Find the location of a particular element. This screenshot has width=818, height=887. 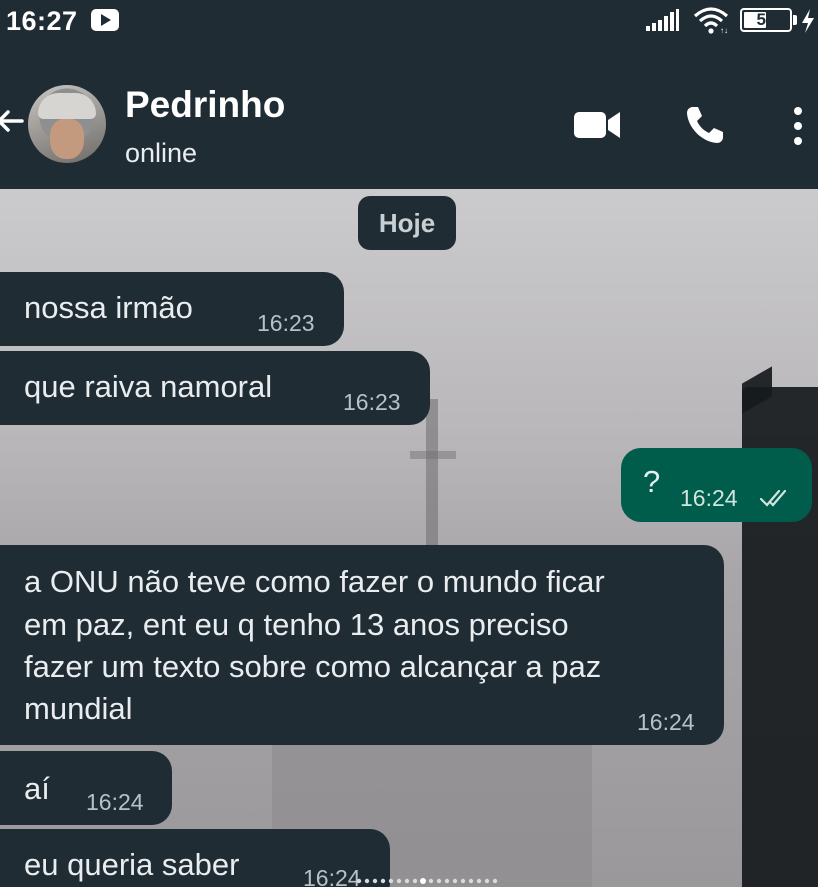

more-options-icon is located at coordinates (798, 126).